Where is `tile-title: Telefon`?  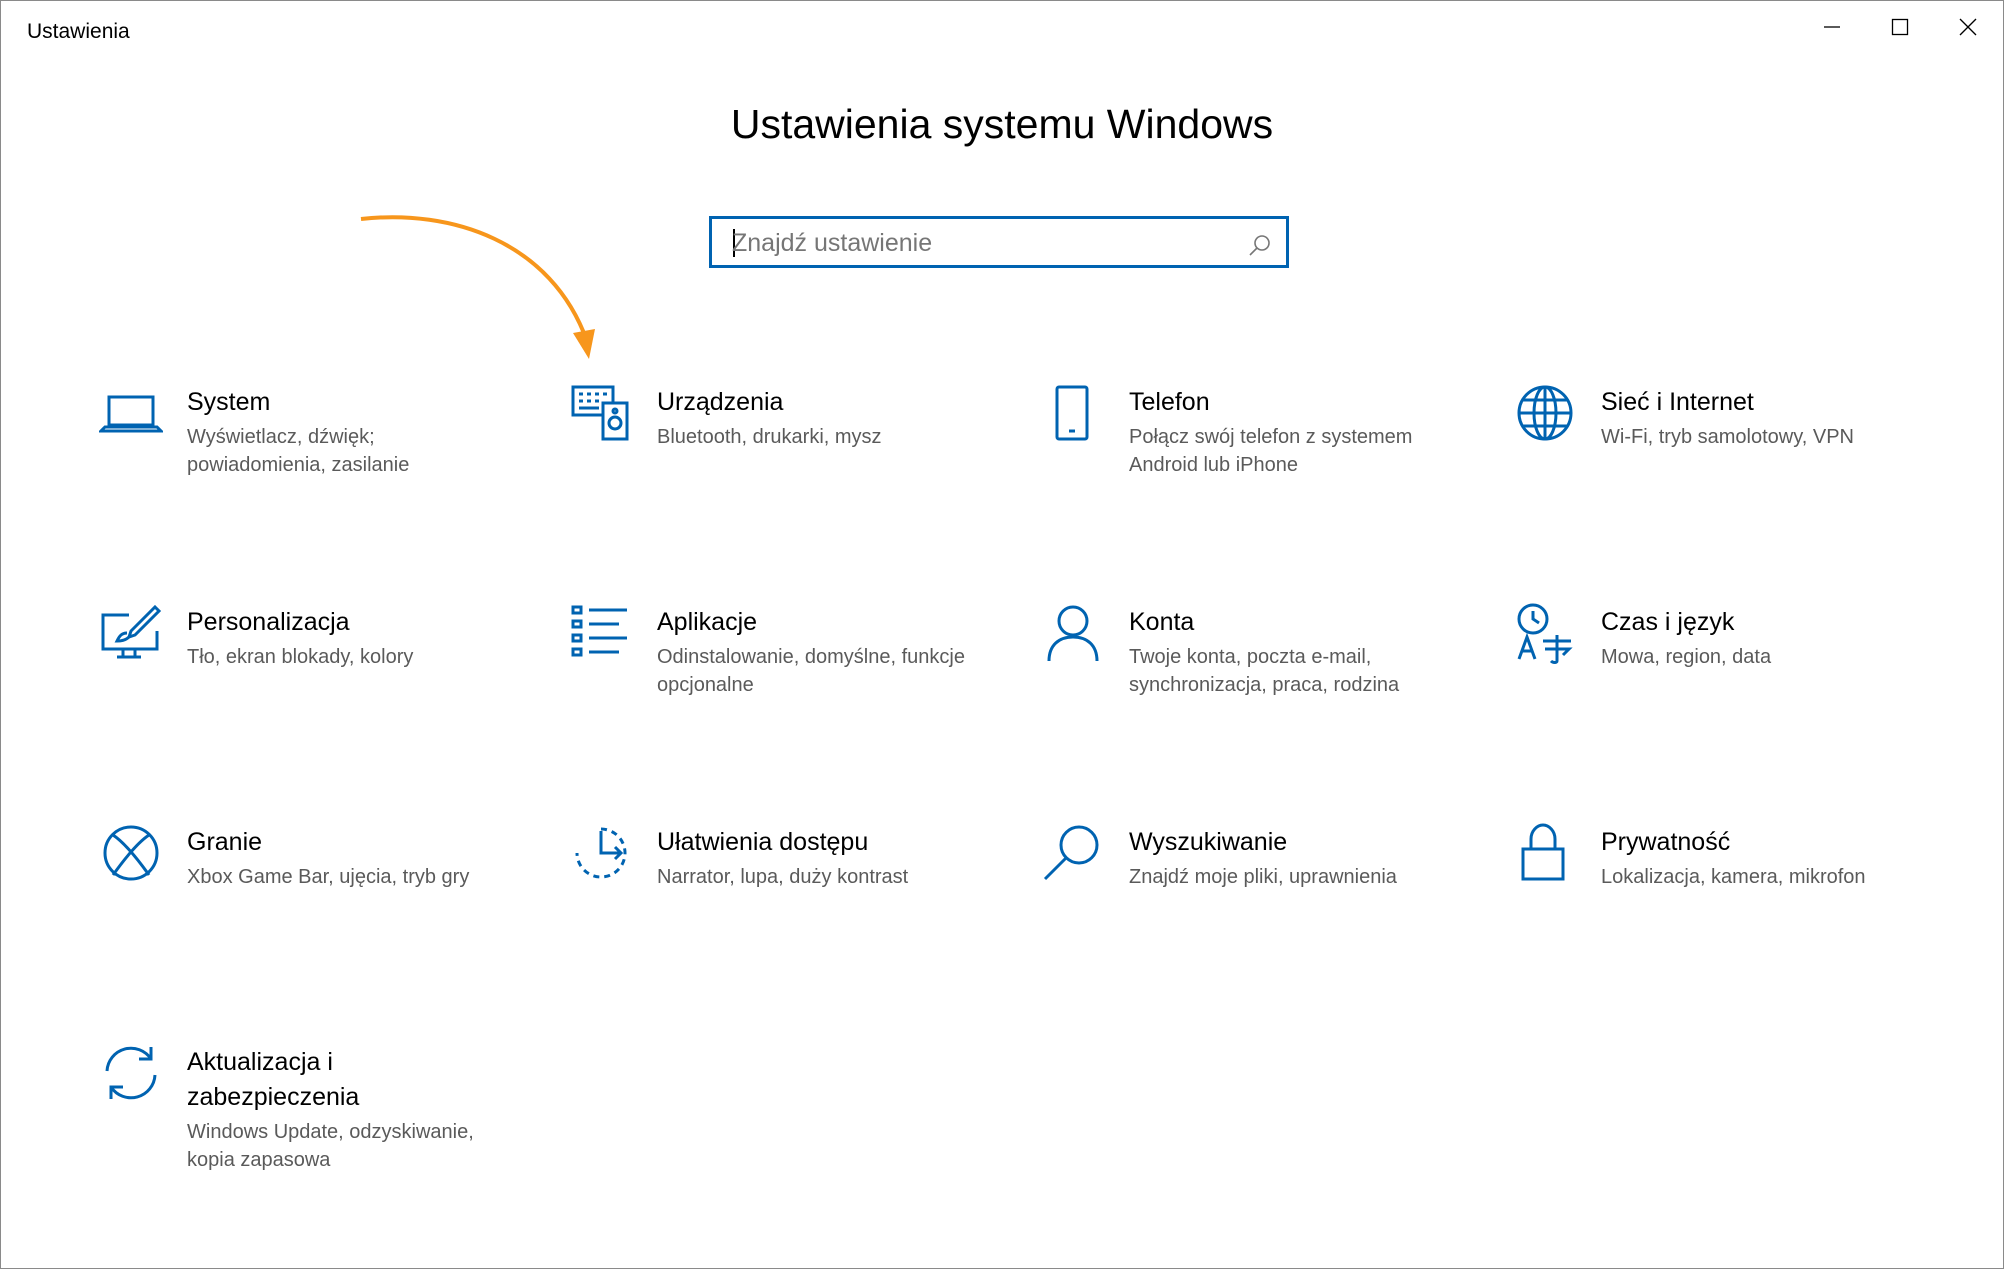 tile-title: Telefon is located at coordinates (1169, 402).